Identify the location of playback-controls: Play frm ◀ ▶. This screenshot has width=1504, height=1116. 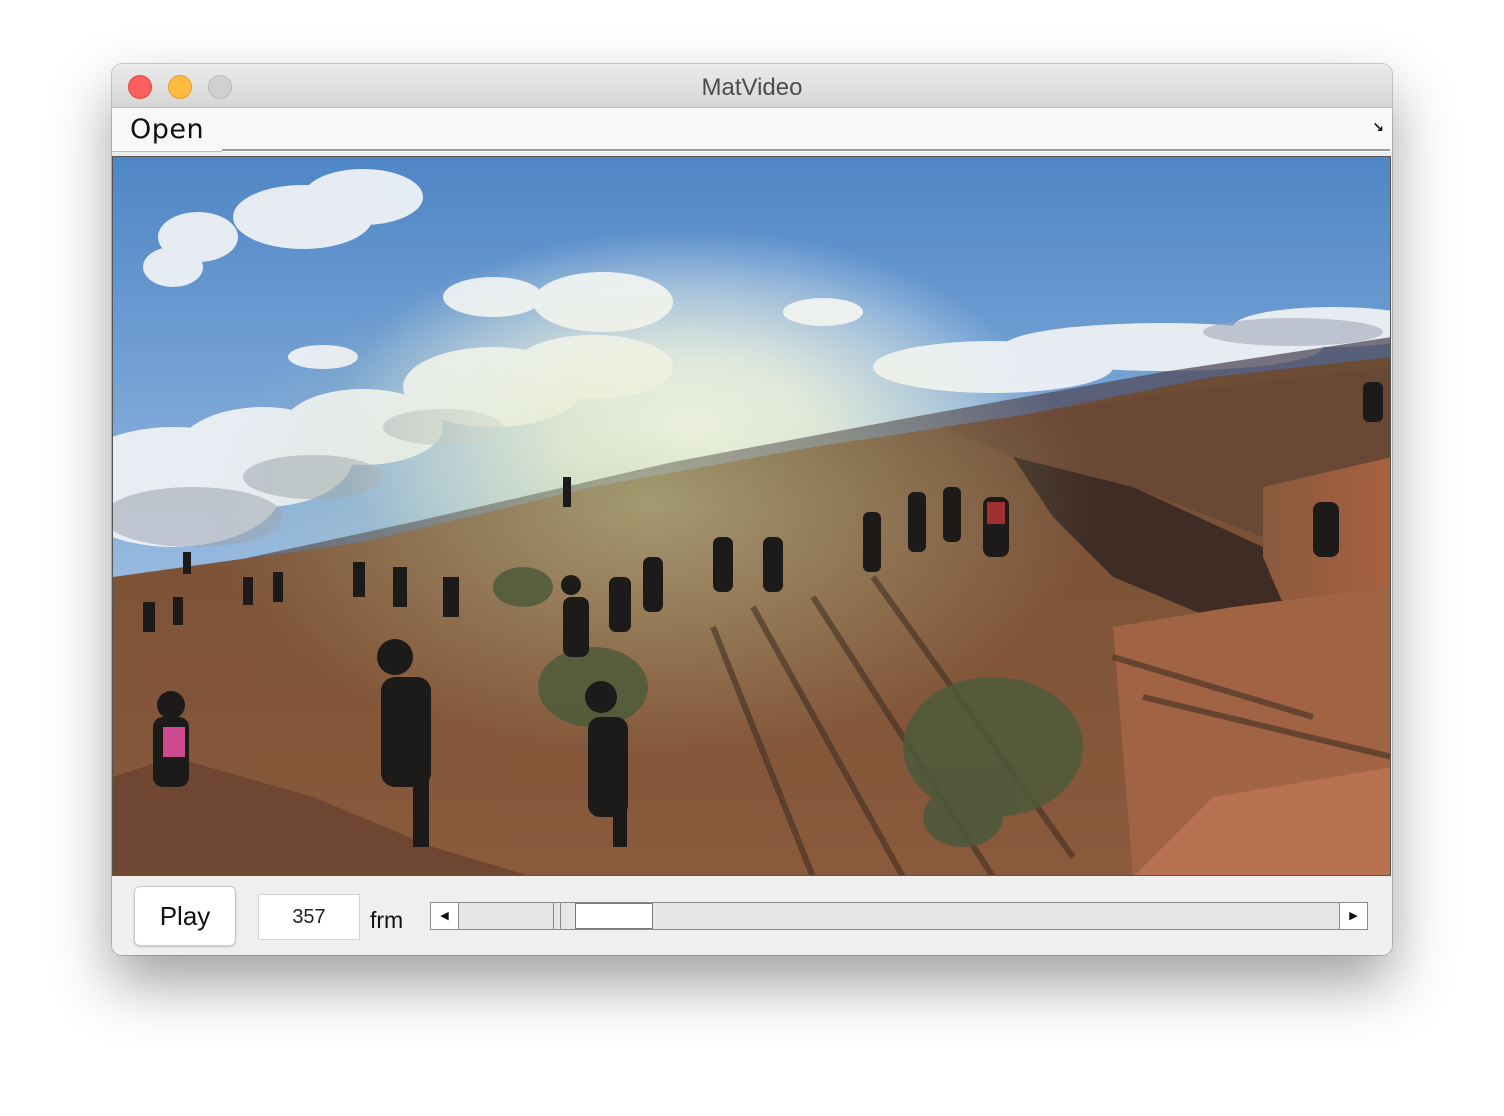
(752, 915).